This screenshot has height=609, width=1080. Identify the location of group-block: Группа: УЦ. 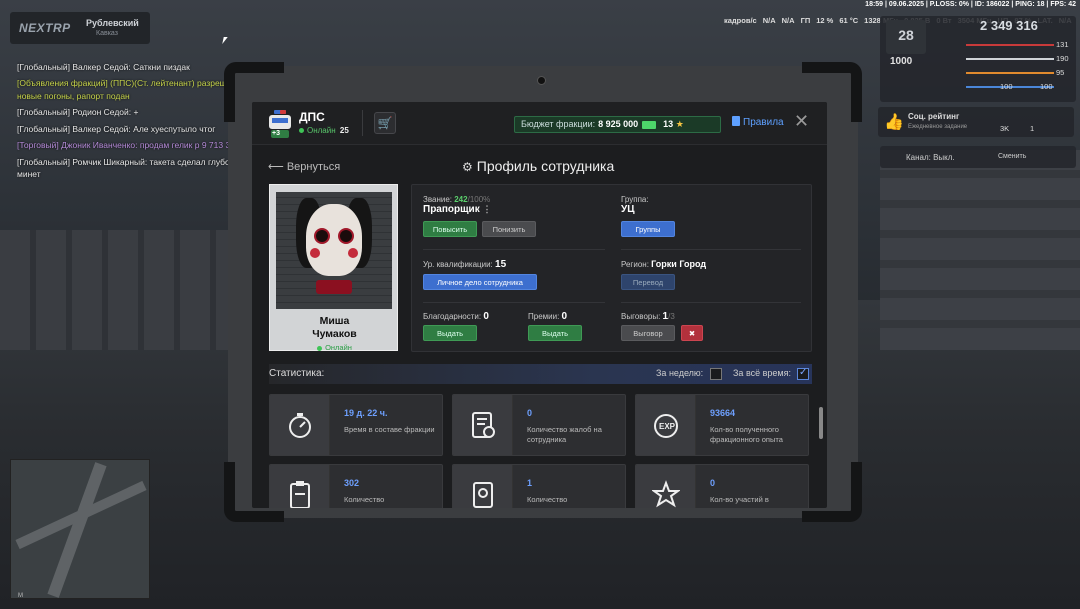
(635, 205).